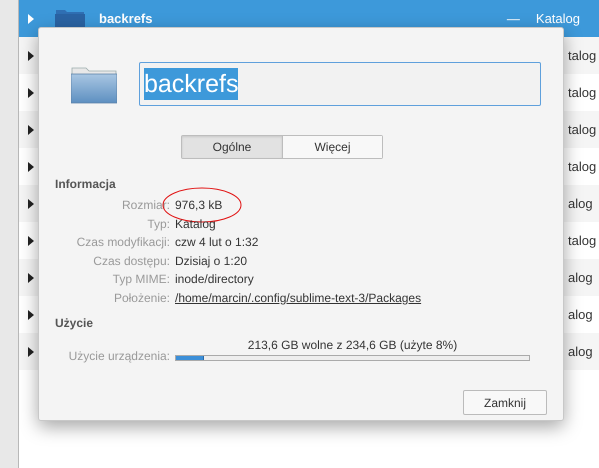  Describe the element at coordinates (211, 261) in the screenshot. I see `info-value: Dzisiaj o 1:20` at that location.